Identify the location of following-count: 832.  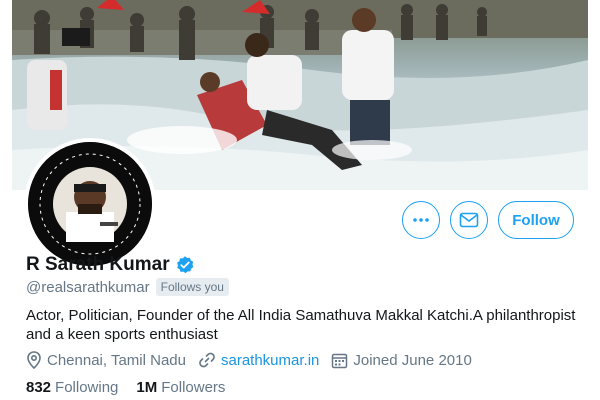
(39, 387).